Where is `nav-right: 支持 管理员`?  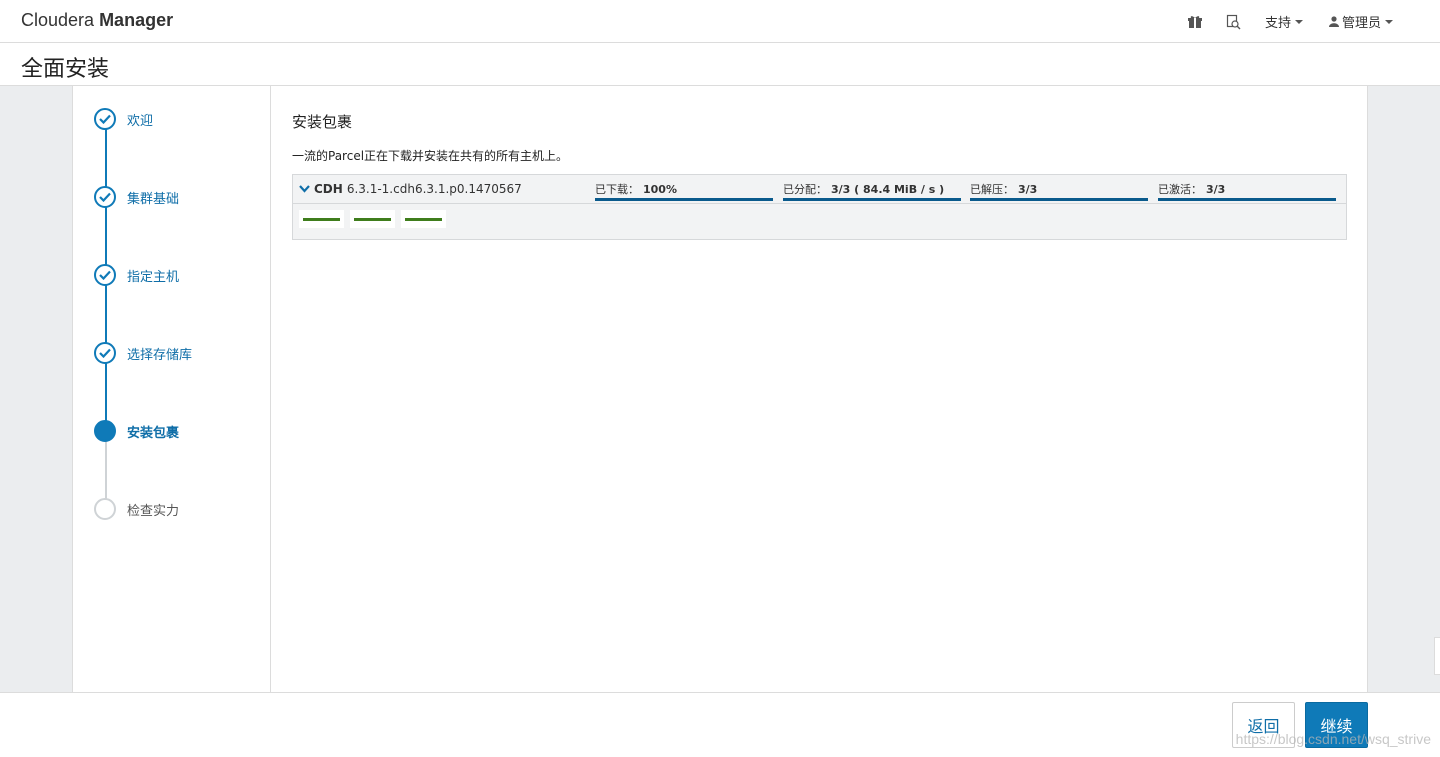 nav-right: 支持 管理员 is located at coordinates (1291, 21).